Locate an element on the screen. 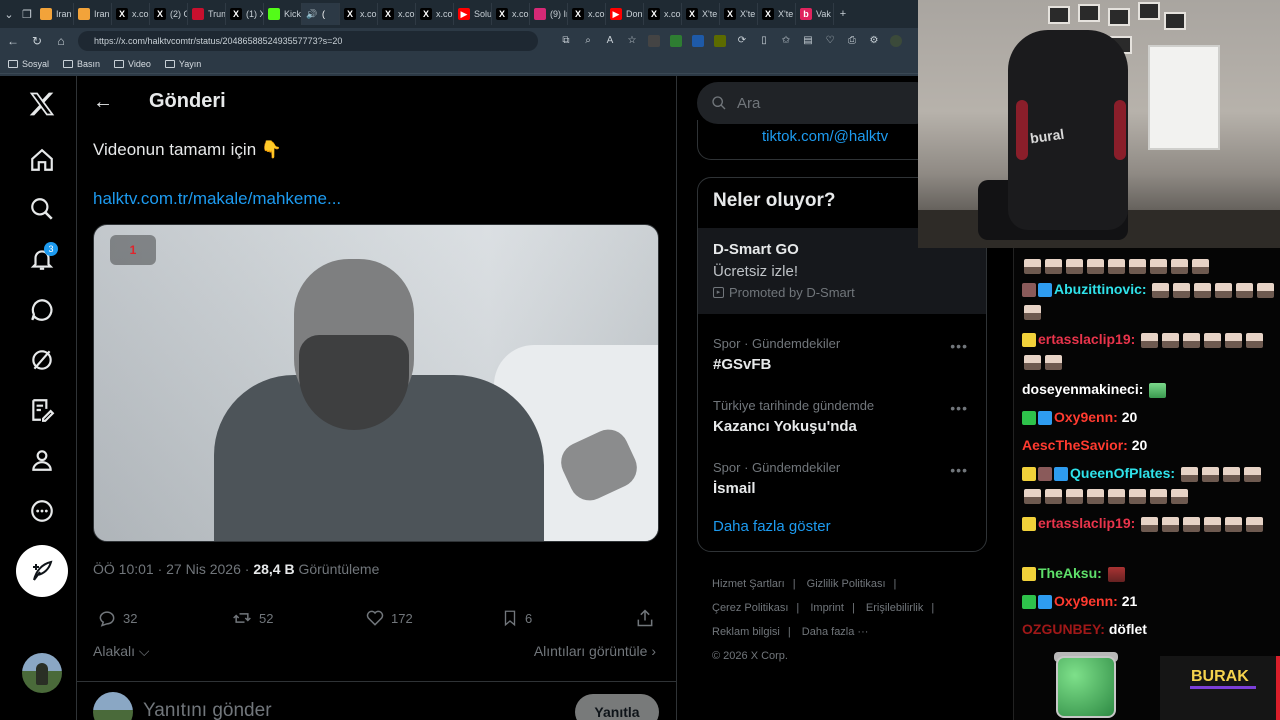  home-nav-icon is located at coordinates (42, 160).